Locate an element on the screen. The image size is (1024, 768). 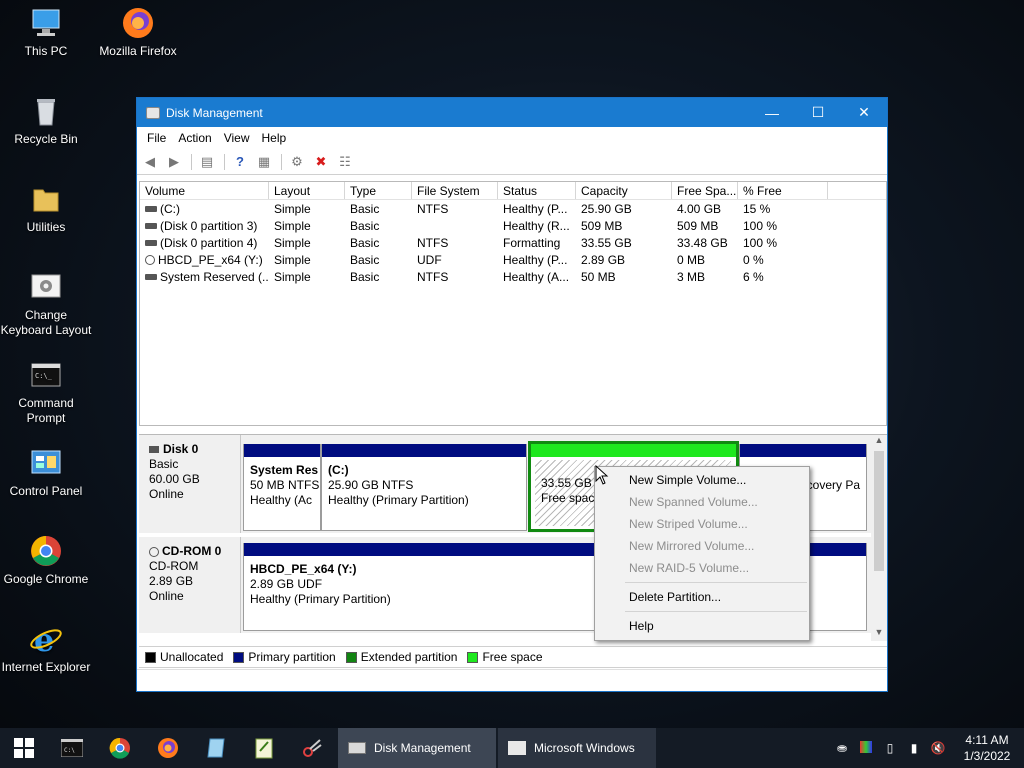
volume-free: 4.00 GB is located at coordinates (699, 208).